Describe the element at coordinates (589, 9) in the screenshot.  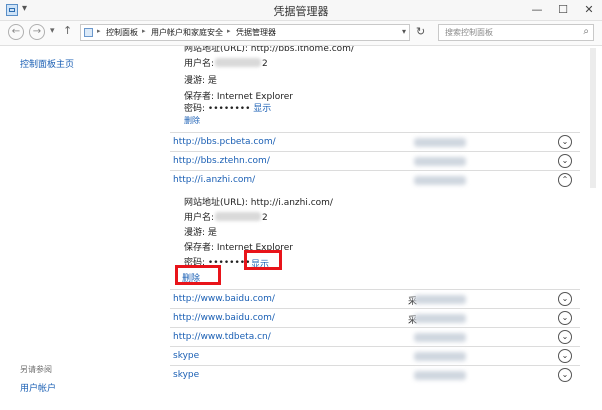
I see `close-button: ✕` at that location.